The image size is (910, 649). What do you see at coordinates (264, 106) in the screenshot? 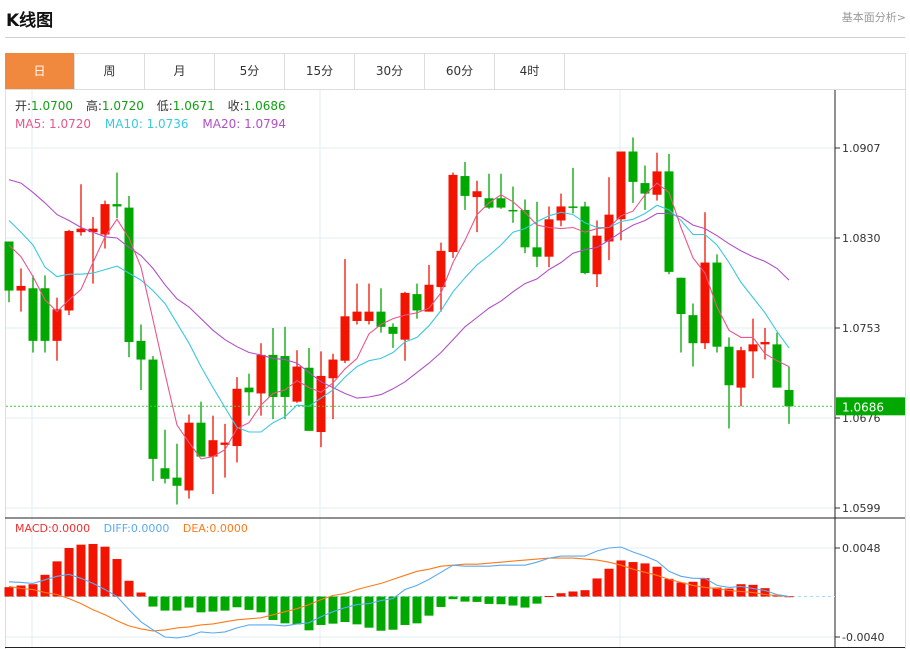
I see `close-value: 1.0686` at bounding box center [264, 106].